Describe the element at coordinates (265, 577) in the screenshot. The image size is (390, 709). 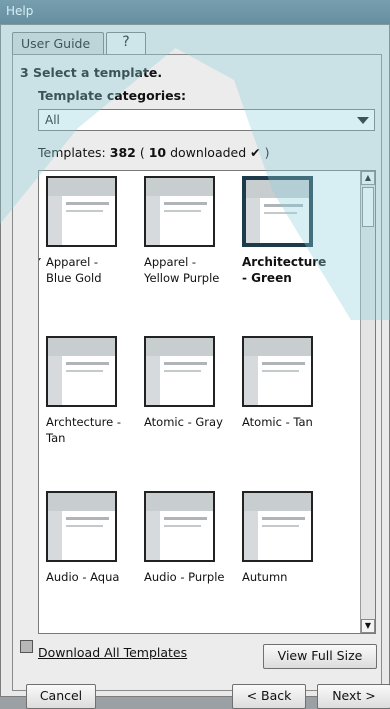
I see `template-label-text: Autumn` at that location.